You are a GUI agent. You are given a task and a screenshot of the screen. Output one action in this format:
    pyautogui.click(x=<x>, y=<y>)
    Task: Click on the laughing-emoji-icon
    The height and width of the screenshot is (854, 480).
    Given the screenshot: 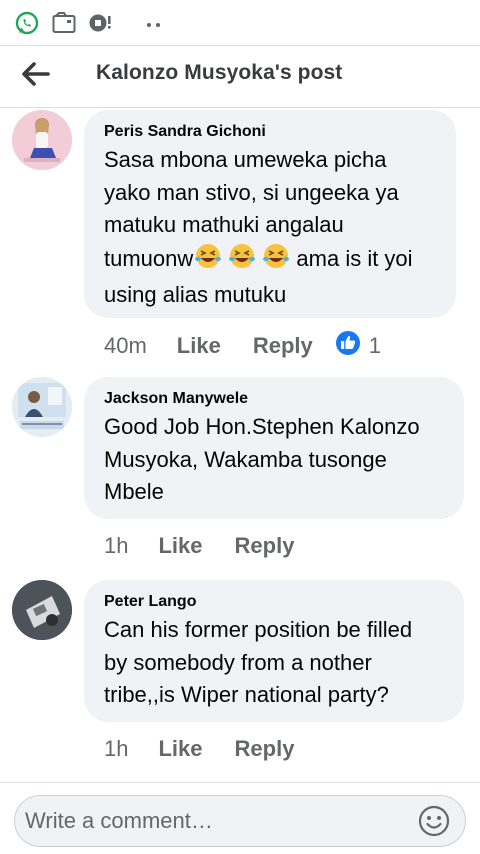 What is the action you would take?
    pyautogui.click(x=242, y=261)
    